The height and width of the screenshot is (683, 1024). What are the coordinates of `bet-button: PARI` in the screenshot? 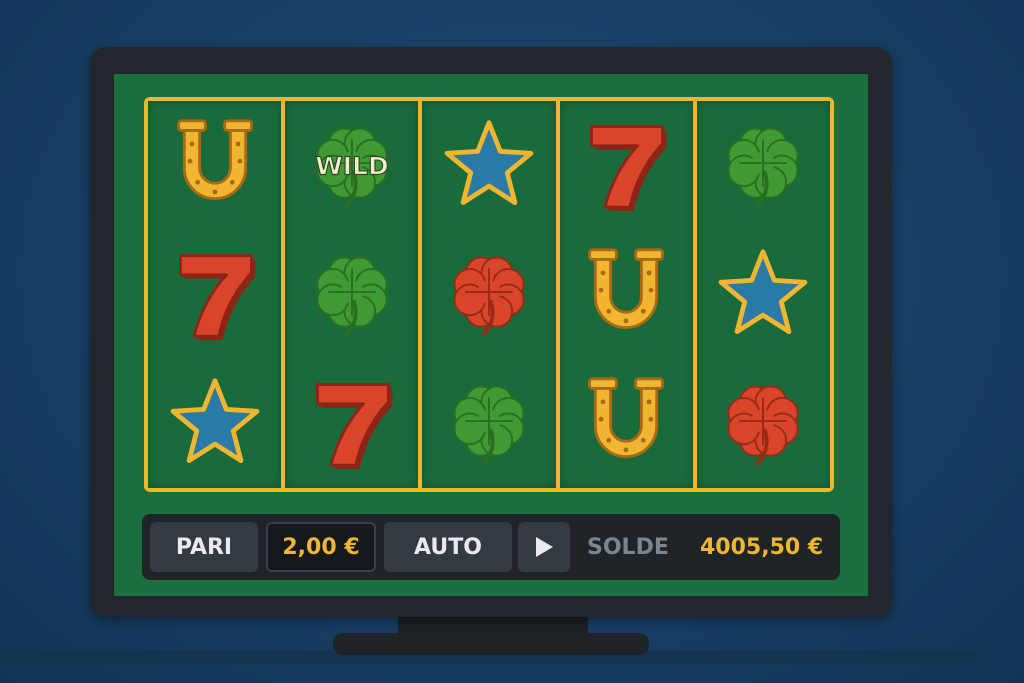 It's located at (204, 547).